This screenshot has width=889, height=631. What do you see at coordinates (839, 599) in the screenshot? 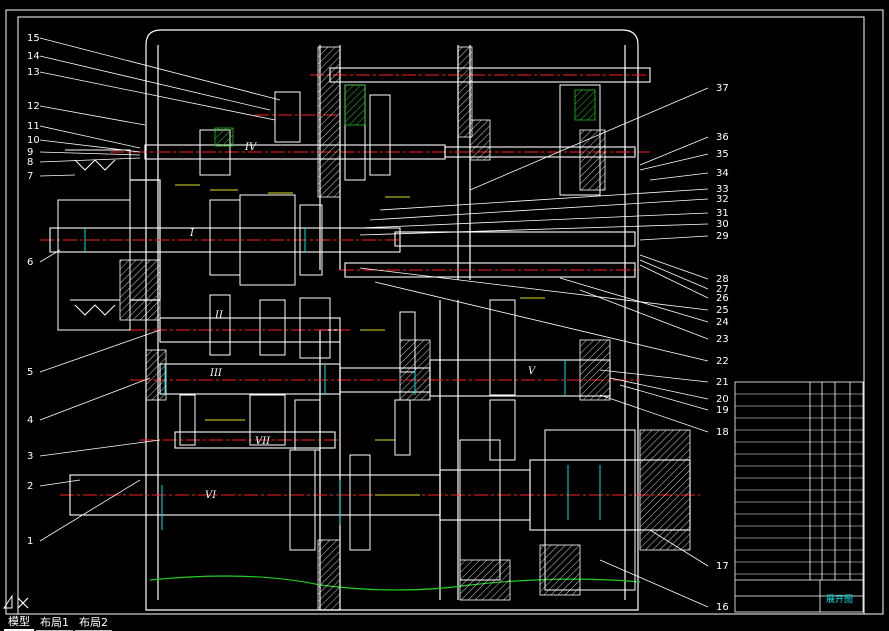
I see `title-block-name: 展开图` at bounding box center [839, 599].